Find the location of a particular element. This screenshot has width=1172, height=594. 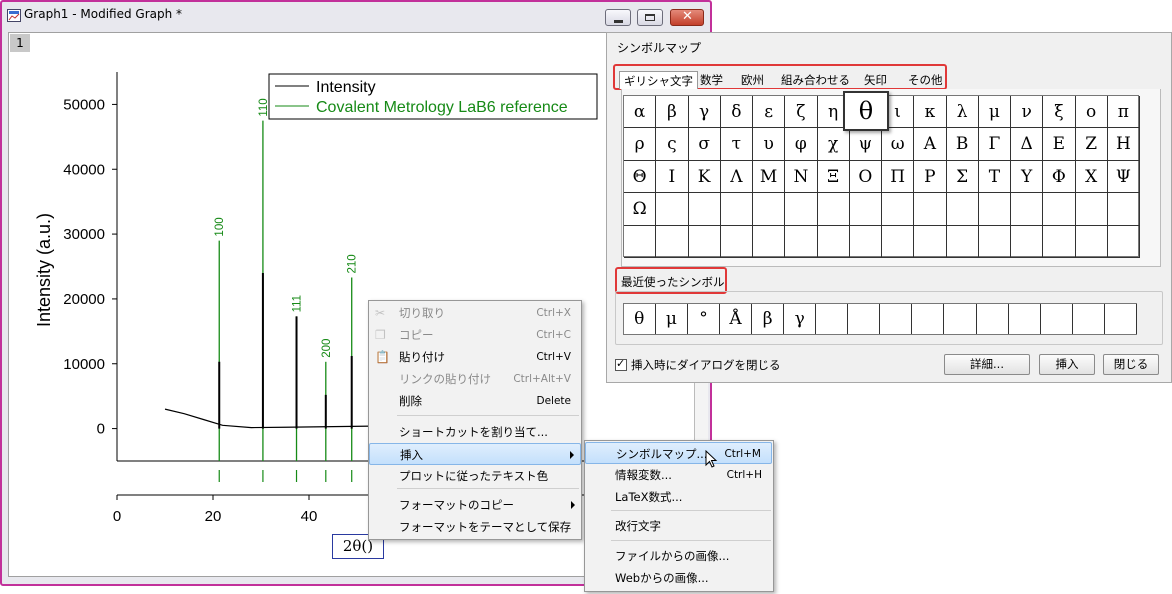

symbol-cell: Δ is located at coordinates (1027, 144).